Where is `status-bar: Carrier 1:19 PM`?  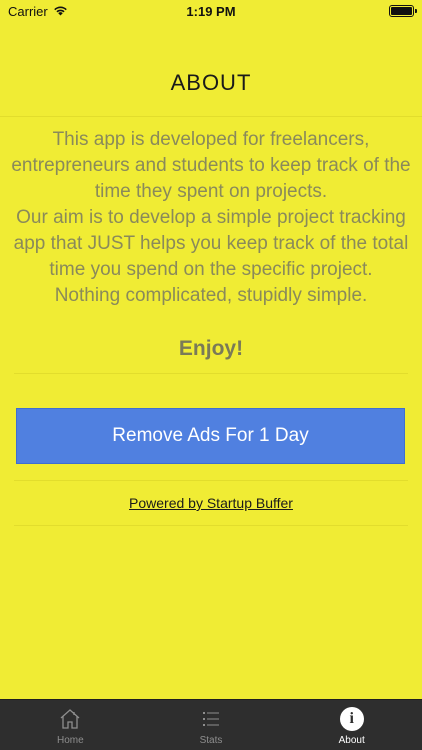 status-bar: Carrier 1:19 PM is located at coordinates (211, 11).